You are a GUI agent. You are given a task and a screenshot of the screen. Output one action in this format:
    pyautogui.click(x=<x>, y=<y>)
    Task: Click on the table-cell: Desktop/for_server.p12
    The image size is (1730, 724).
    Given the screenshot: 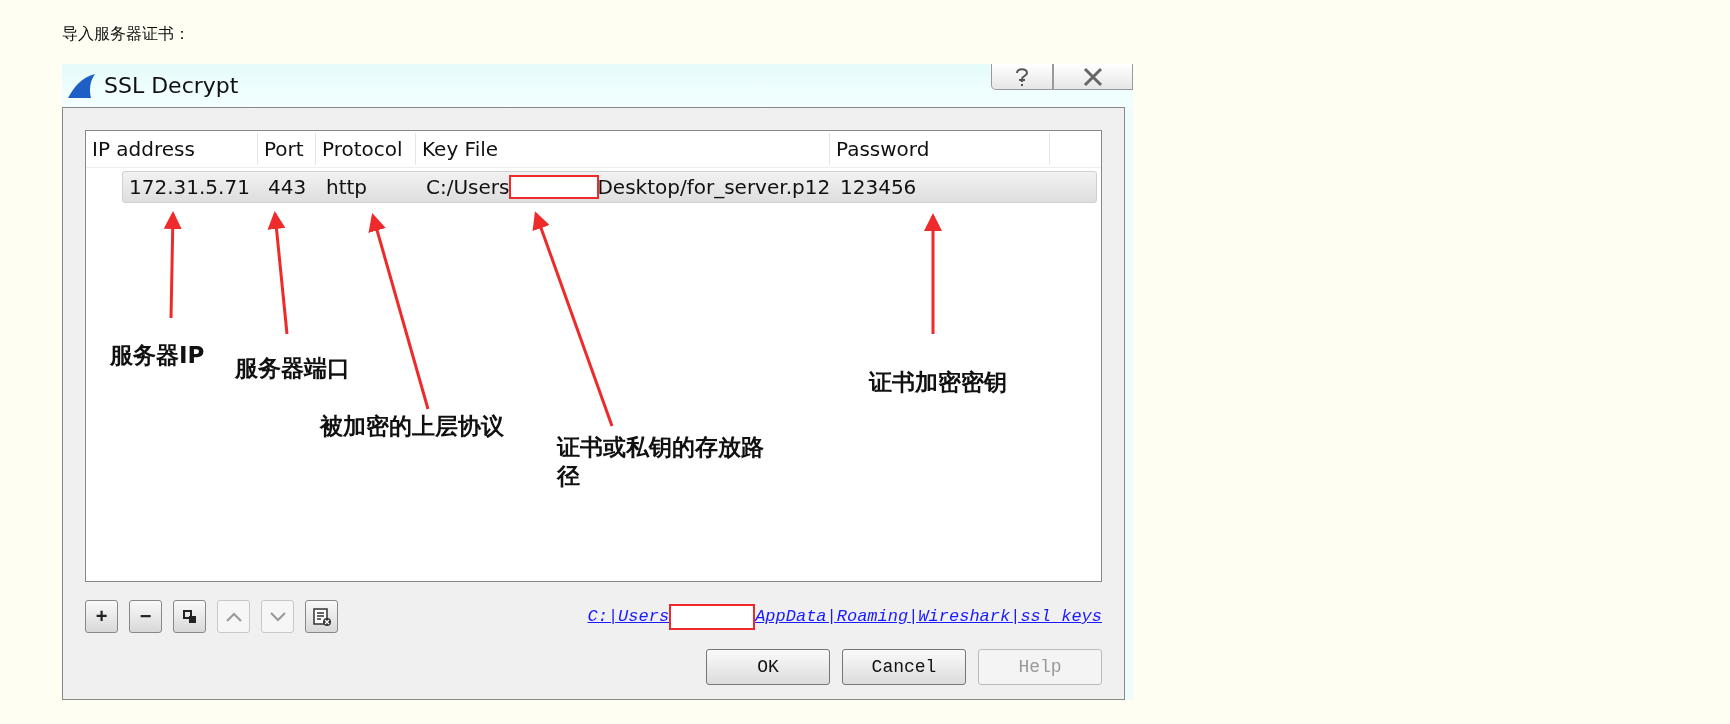 What is the action you would take?
    pyautogui.click(x=714, y=187)
    